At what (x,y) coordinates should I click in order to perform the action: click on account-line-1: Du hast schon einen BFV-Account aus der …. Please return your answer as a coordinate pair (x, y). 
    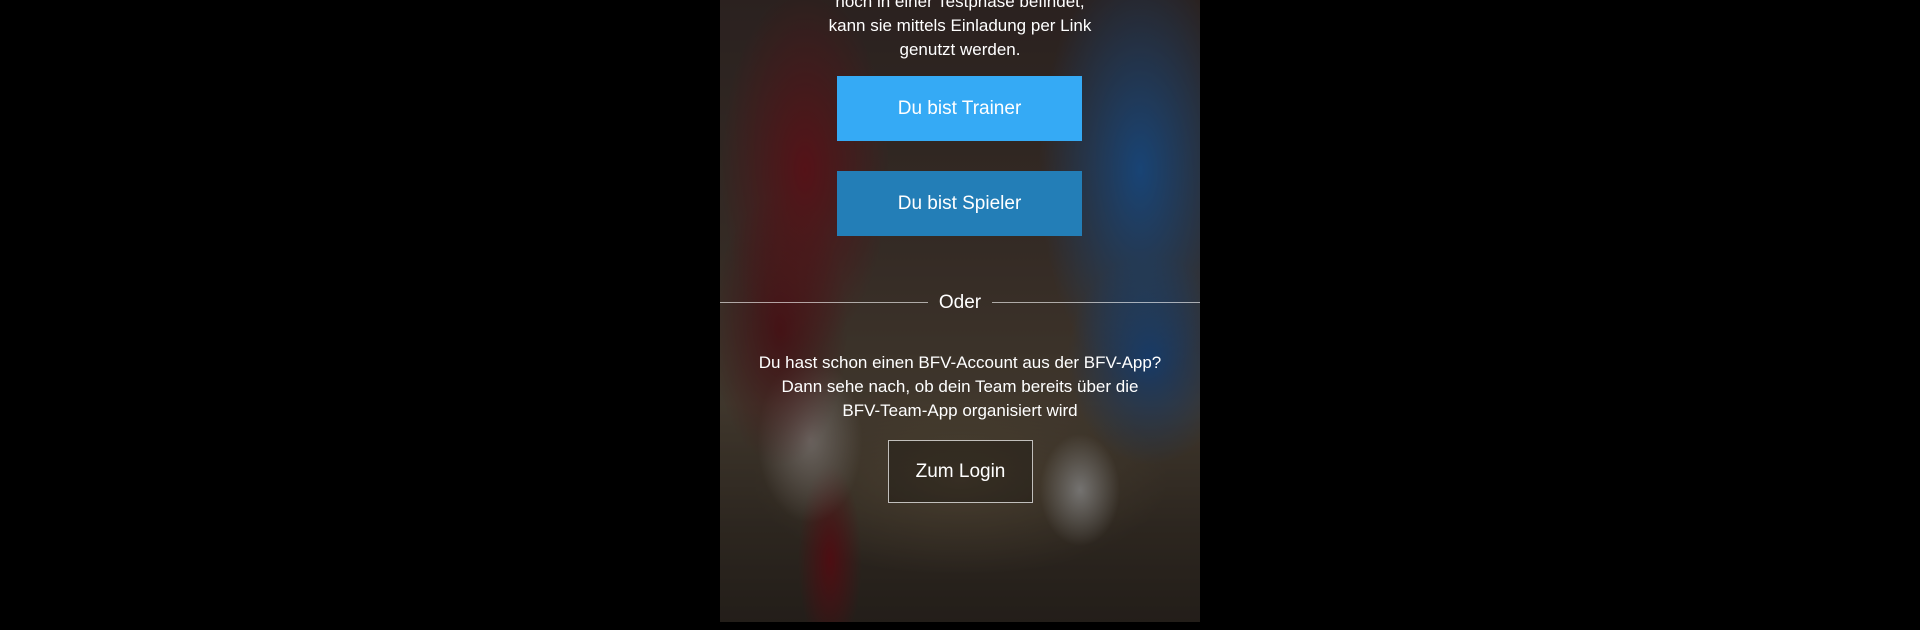
    Looking at the image, I should click on (960, 362).